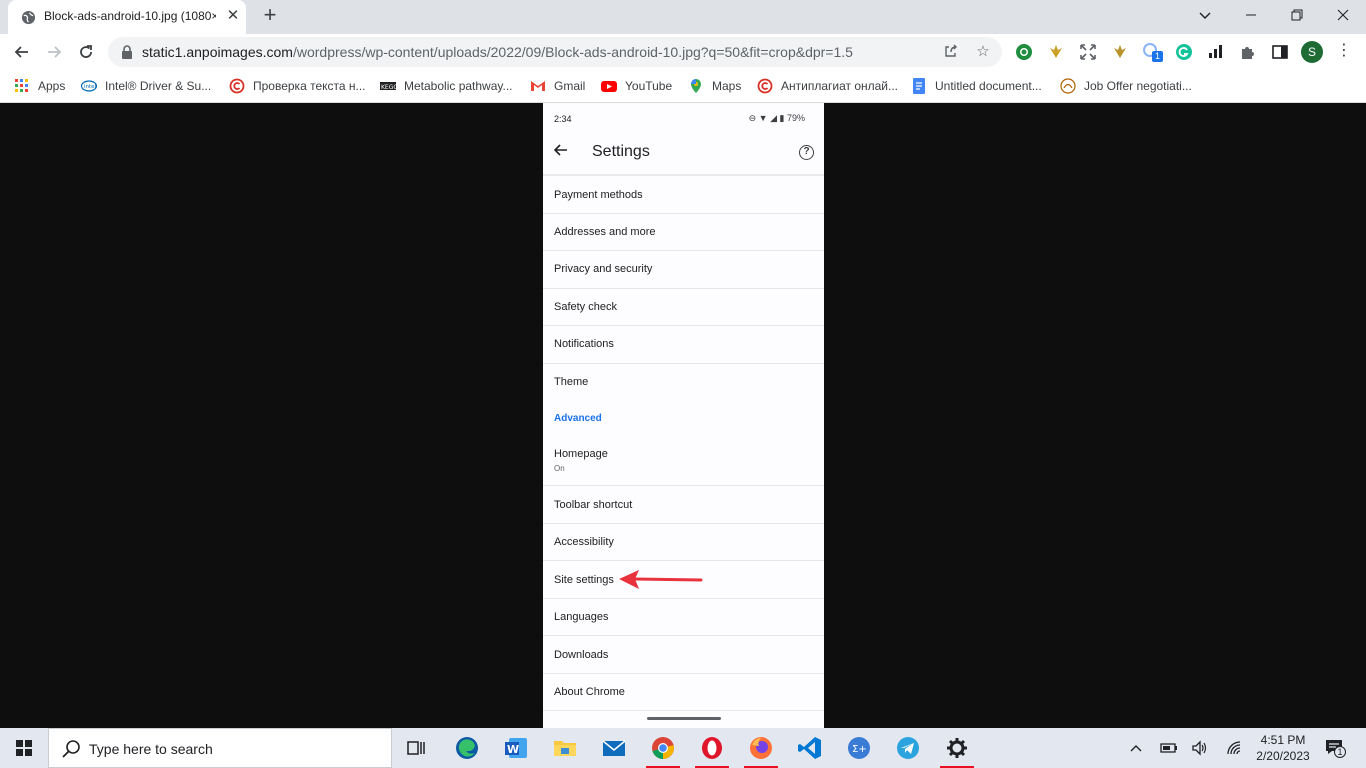 The image size is (1366, 768). What do you see at coordinates (683, 505) in the screenshot?
I see `settings-item-toolbar-shortcut: Toolbar shortcut` at bounding box center [683, 505].